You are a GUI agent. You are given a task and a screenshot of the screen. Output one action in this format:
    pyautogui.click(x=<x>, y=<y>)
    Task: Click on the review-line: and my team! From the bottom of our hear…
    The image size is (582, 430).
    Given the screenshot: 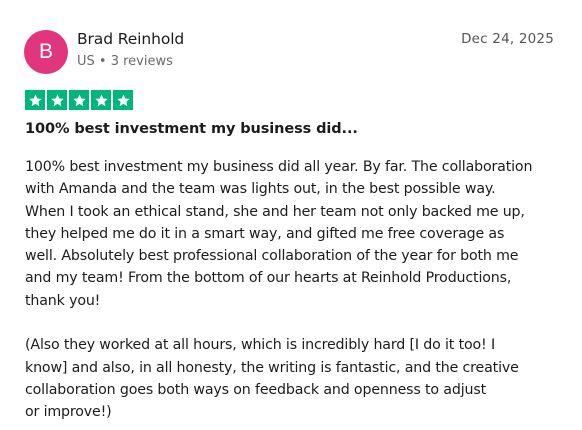 What is the action you would take?
    pyautogui.click(x=268, y=278)
    